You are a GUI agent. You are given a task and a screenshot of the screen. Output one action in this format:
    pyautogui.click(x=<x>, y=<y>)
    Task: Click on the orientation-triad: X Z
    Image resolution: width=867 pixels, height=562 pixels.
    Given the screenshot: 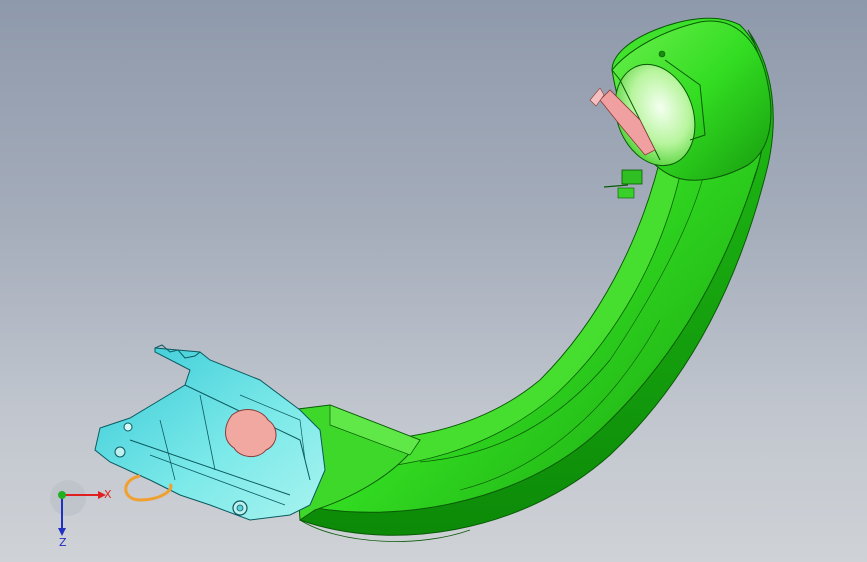 What is the action you would take?
    pyautogui.click(x=81, y=514)
    